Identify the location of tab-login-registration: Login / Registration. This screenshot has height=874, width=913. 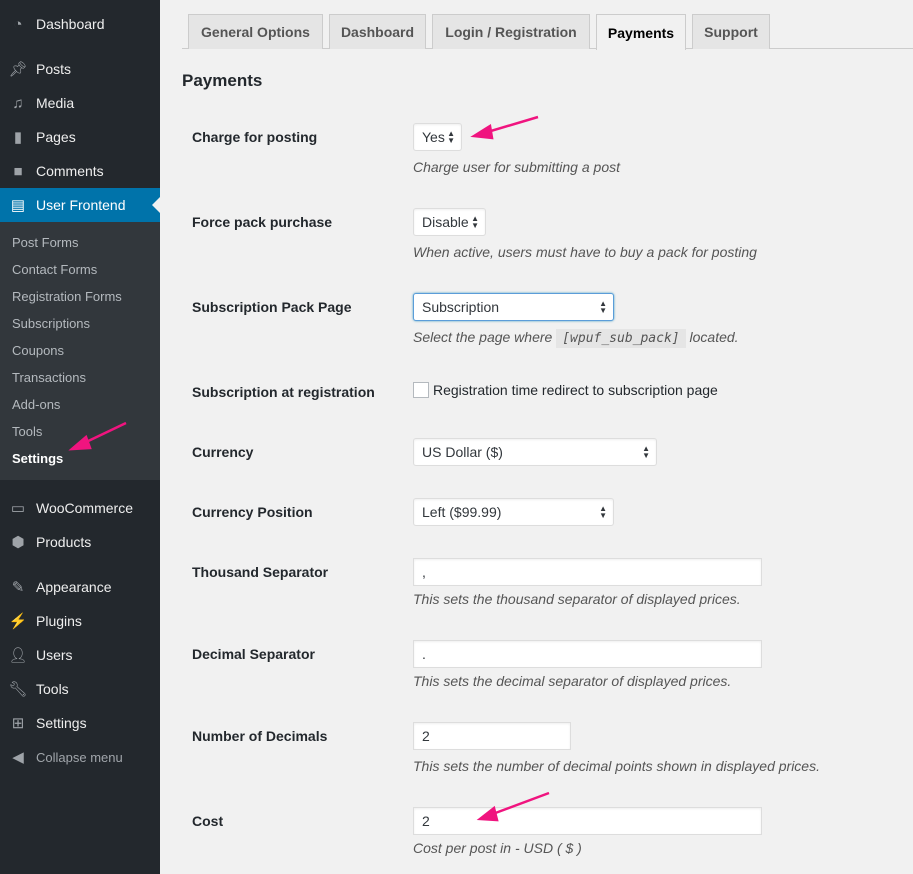
(511, 31).